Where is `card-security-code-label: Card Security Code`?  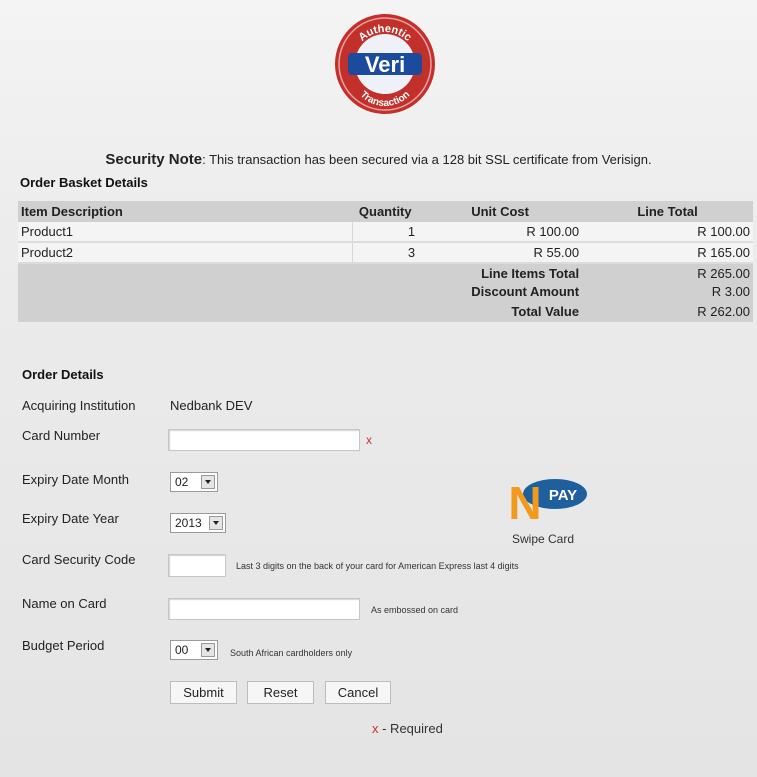 card-security-code-label: Card Security Code is located at coordinates (79, 559).